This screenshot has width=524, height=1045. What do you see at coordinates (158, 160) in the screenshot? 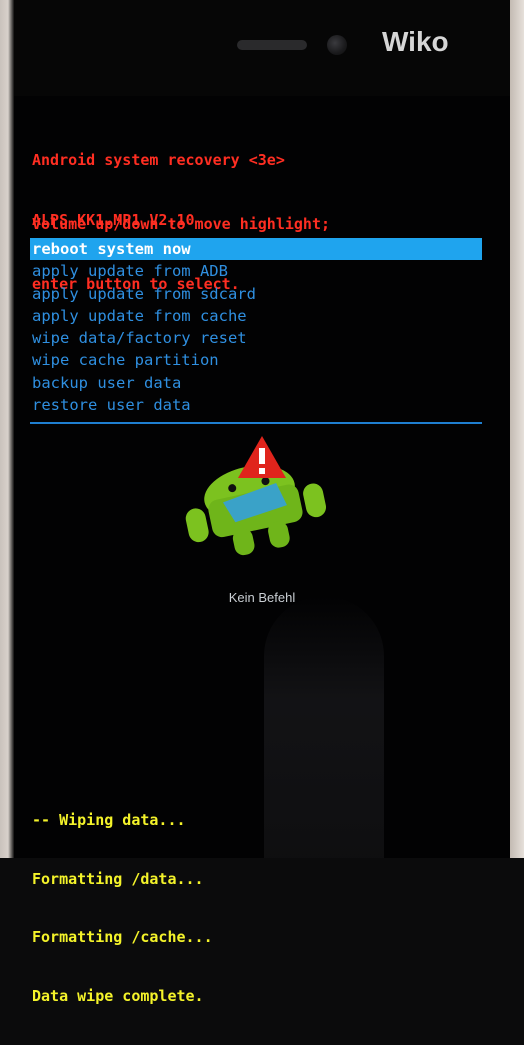
I see `recovery-title: Android system recovery <3e>` at bounding box center [158, 160].